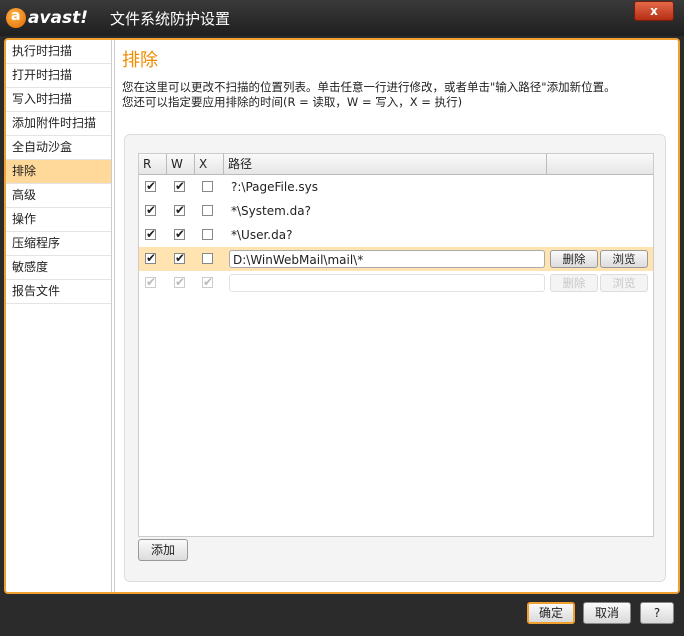 This screenshot has width=684, height=636. I want to click on sidebar-item-actions: 操作, so click(58, 220).